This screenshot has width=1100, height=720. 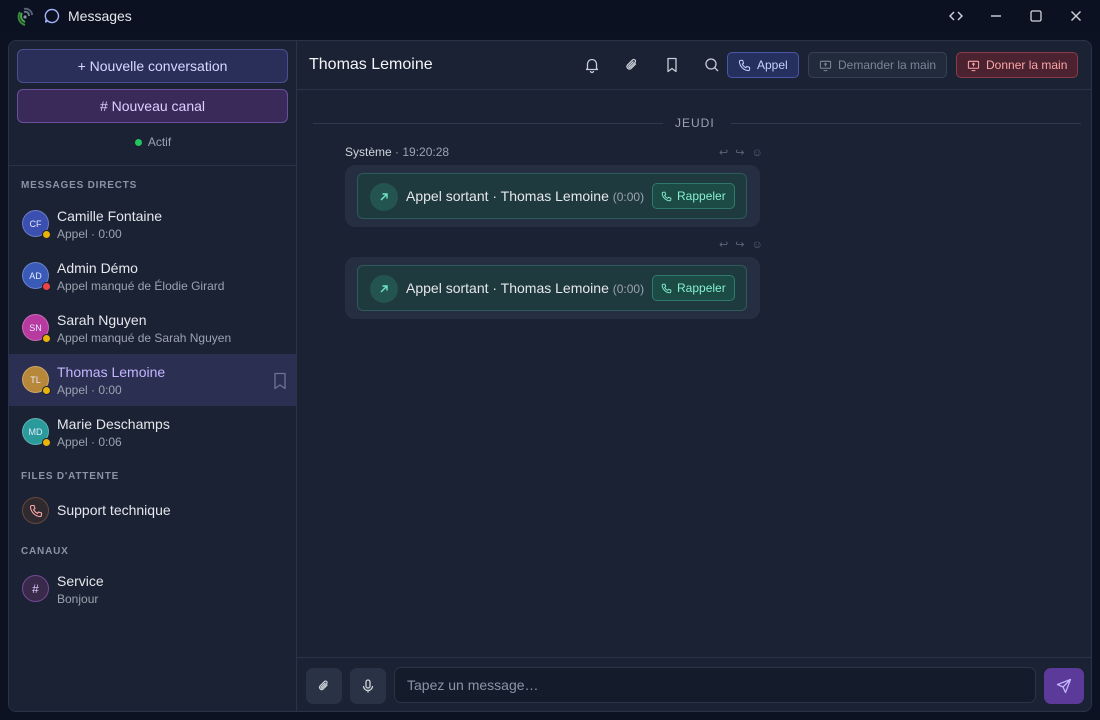 What do you see at coordinates (138, 142) in the screenshot?
I see `status-dot` at bounding box center [138, 142].